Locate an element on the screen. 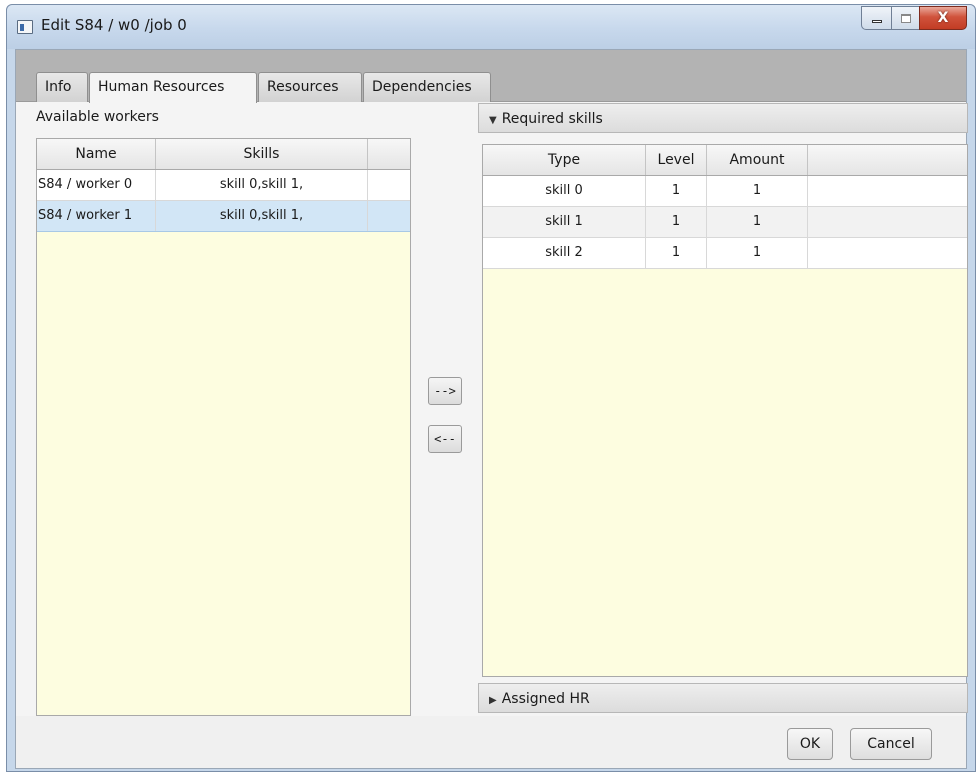 The width and height of the screenshot is (979, 780). skill-type-cell: skill 1 is located at coordinates (564, 222).